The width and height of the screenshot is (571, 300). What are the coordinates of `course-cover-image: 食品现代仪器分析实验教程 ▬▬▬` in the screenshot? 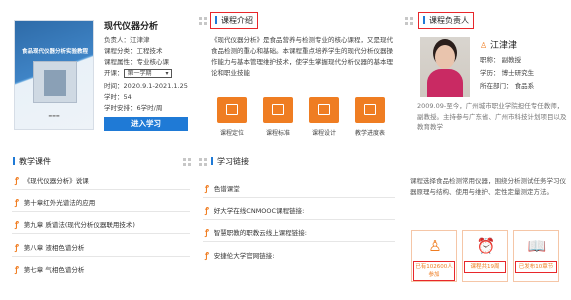 It's located at (54, 75).